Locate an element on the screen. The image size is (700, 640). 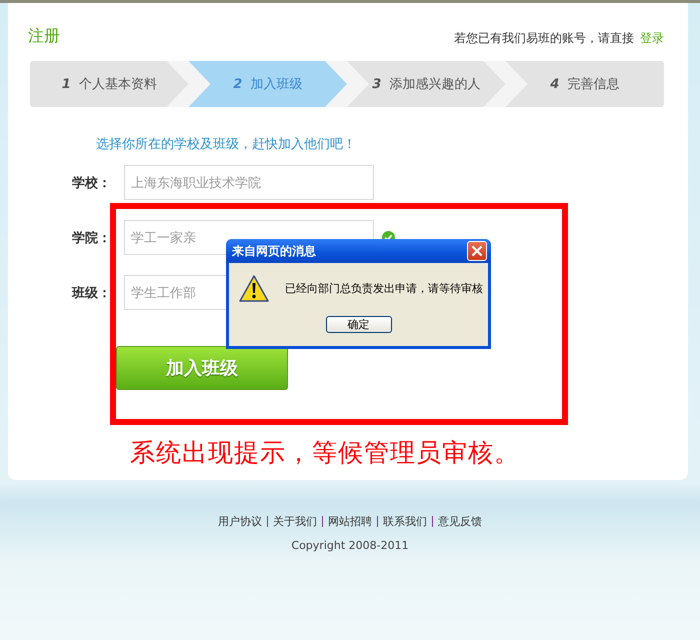
page-title: 注册 is located at coordinates (44, 36).